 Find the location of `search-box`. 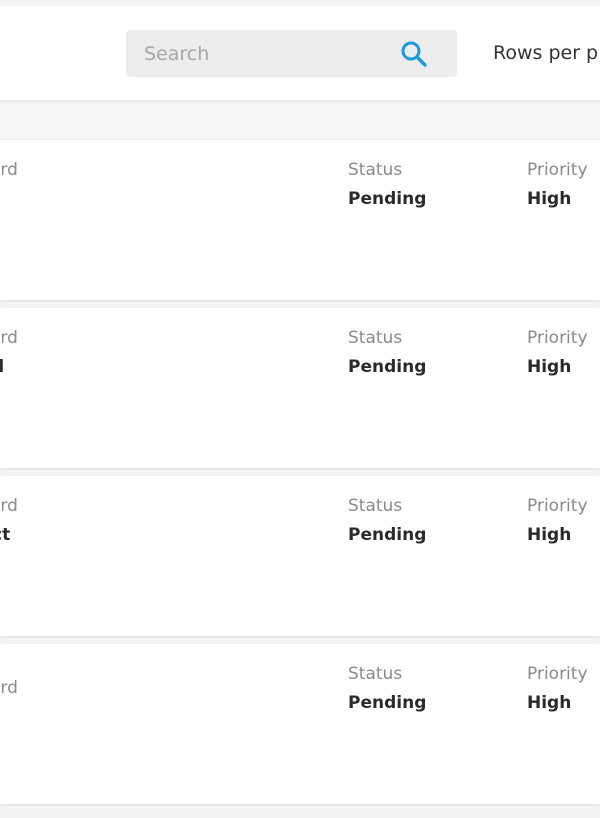

search-box is located at coordinates (291, 53).